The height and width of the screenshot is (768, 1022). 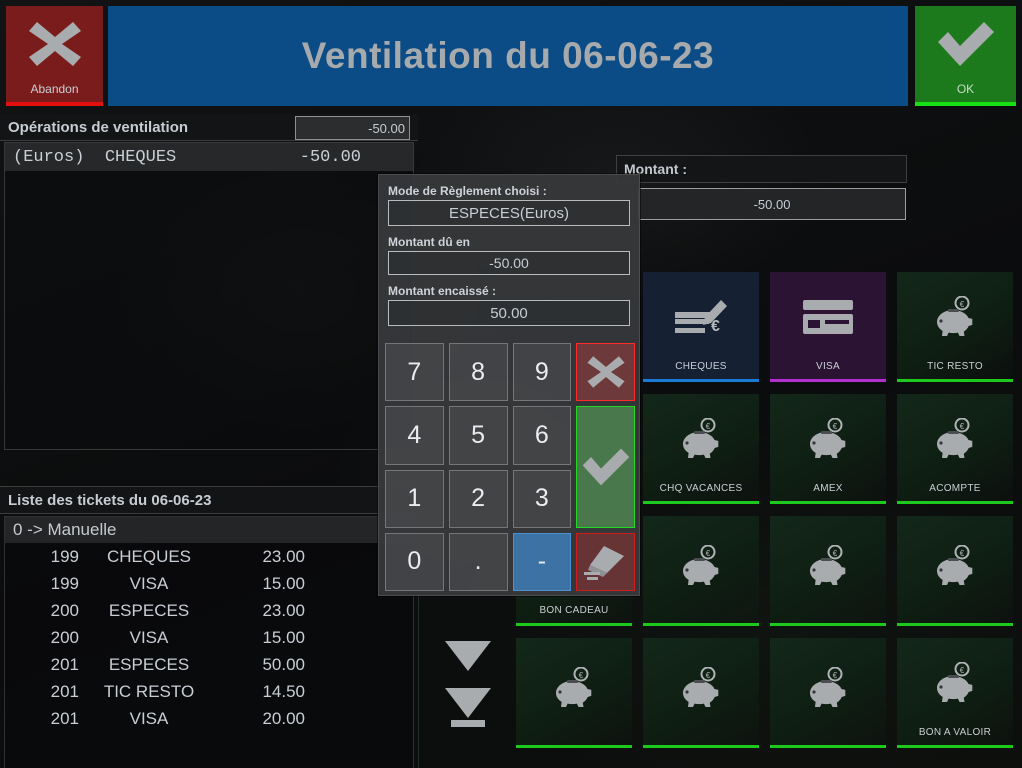 I want to click on ticket-amount: 50.00, so click(x=283, y=664).